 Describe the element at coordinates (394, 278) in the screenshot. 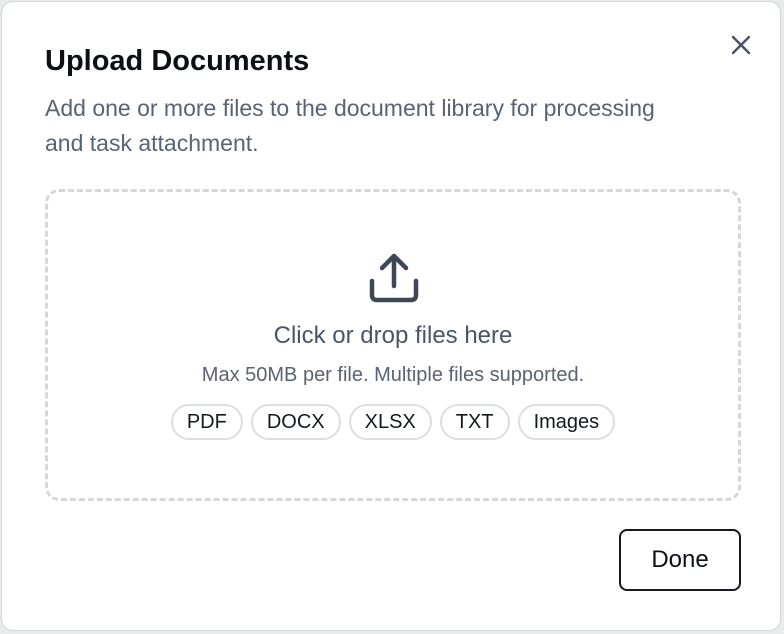

I see `upload-icon` at that location.